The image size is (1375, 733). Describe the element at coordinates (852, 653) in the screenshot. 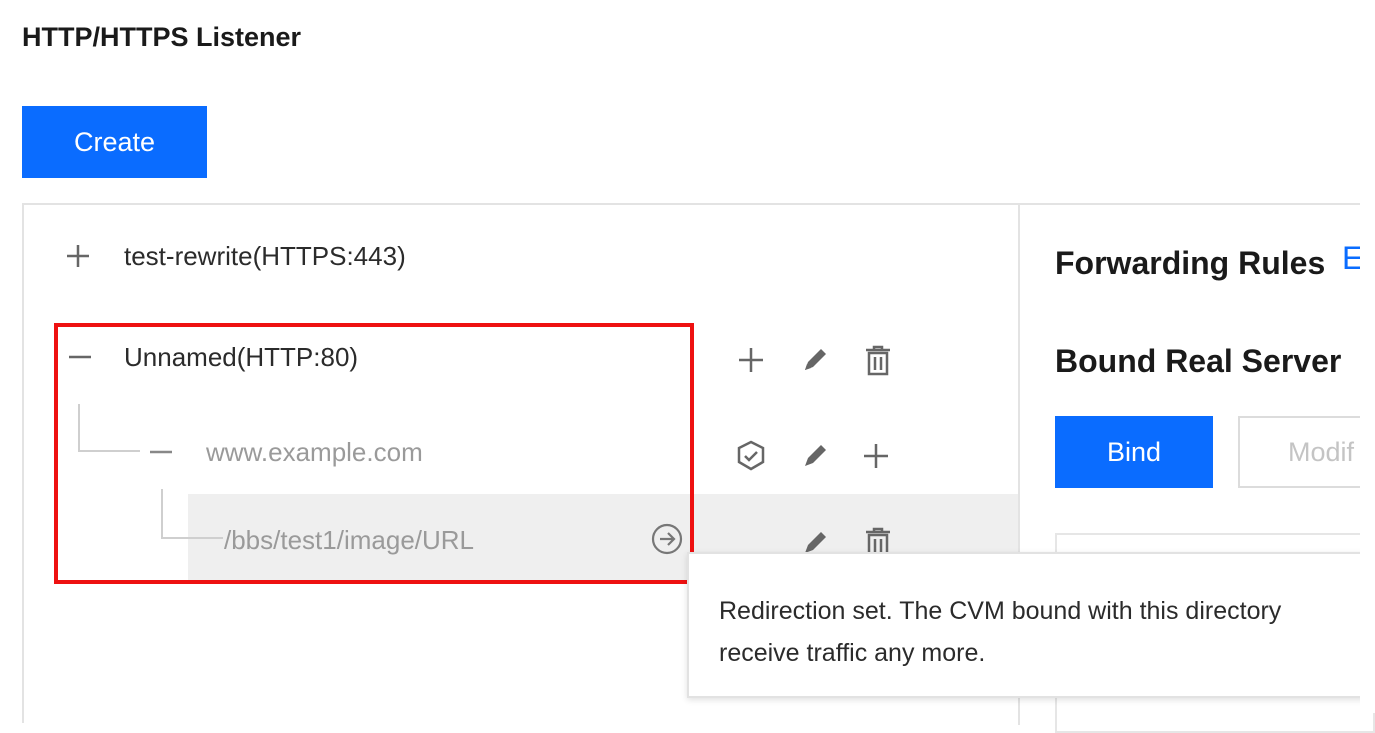

I see `tooltip-line-2: receive traffic any more.` at that location.